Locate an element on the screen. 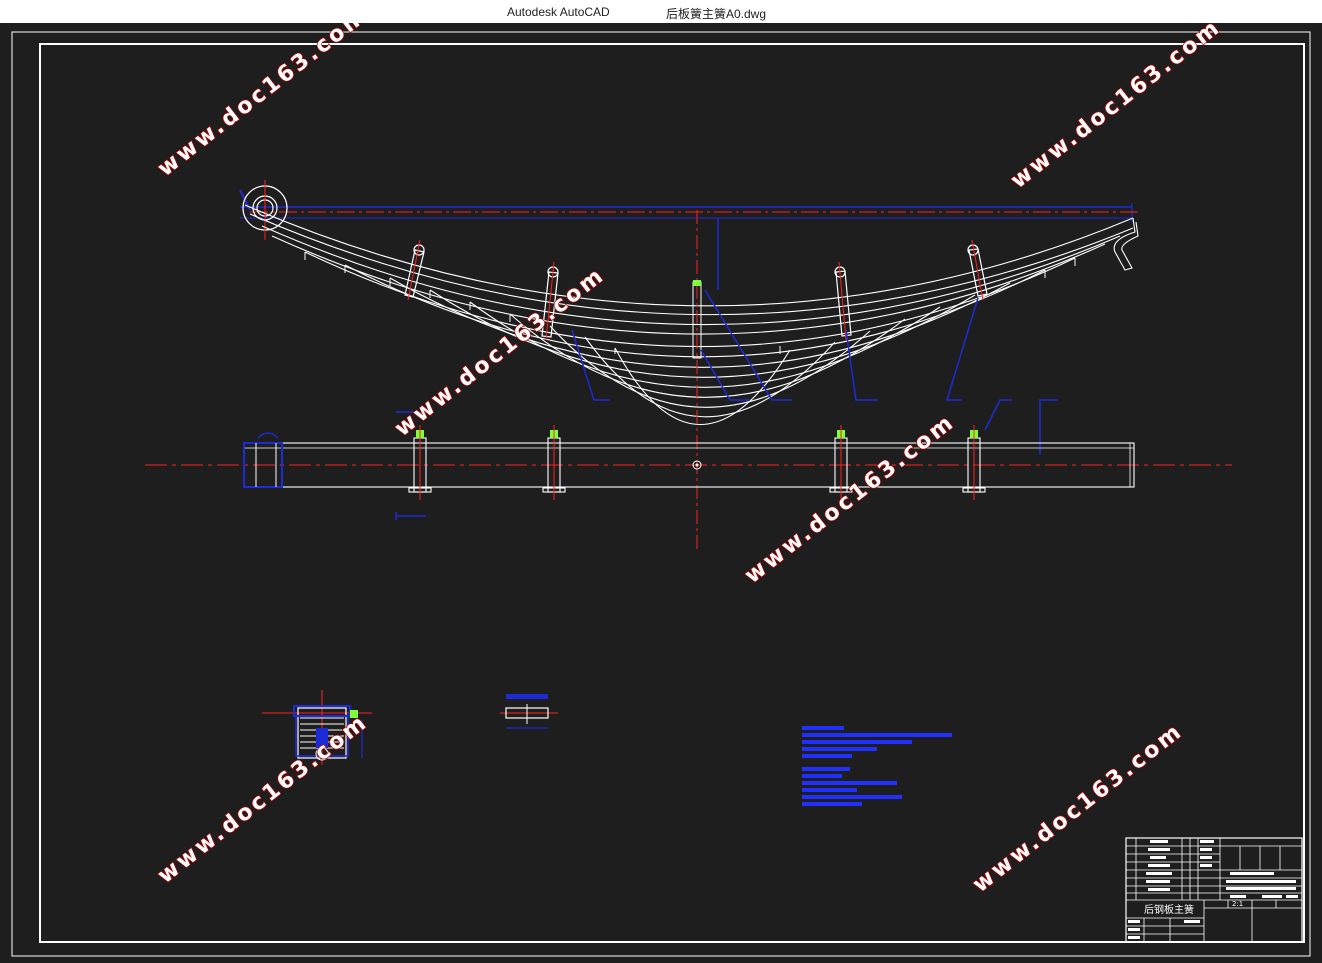 Image resolution: width=1322 pixels, height=963 pixels. drawing-scale: 2:1 is located at coordinates (1237, 904).